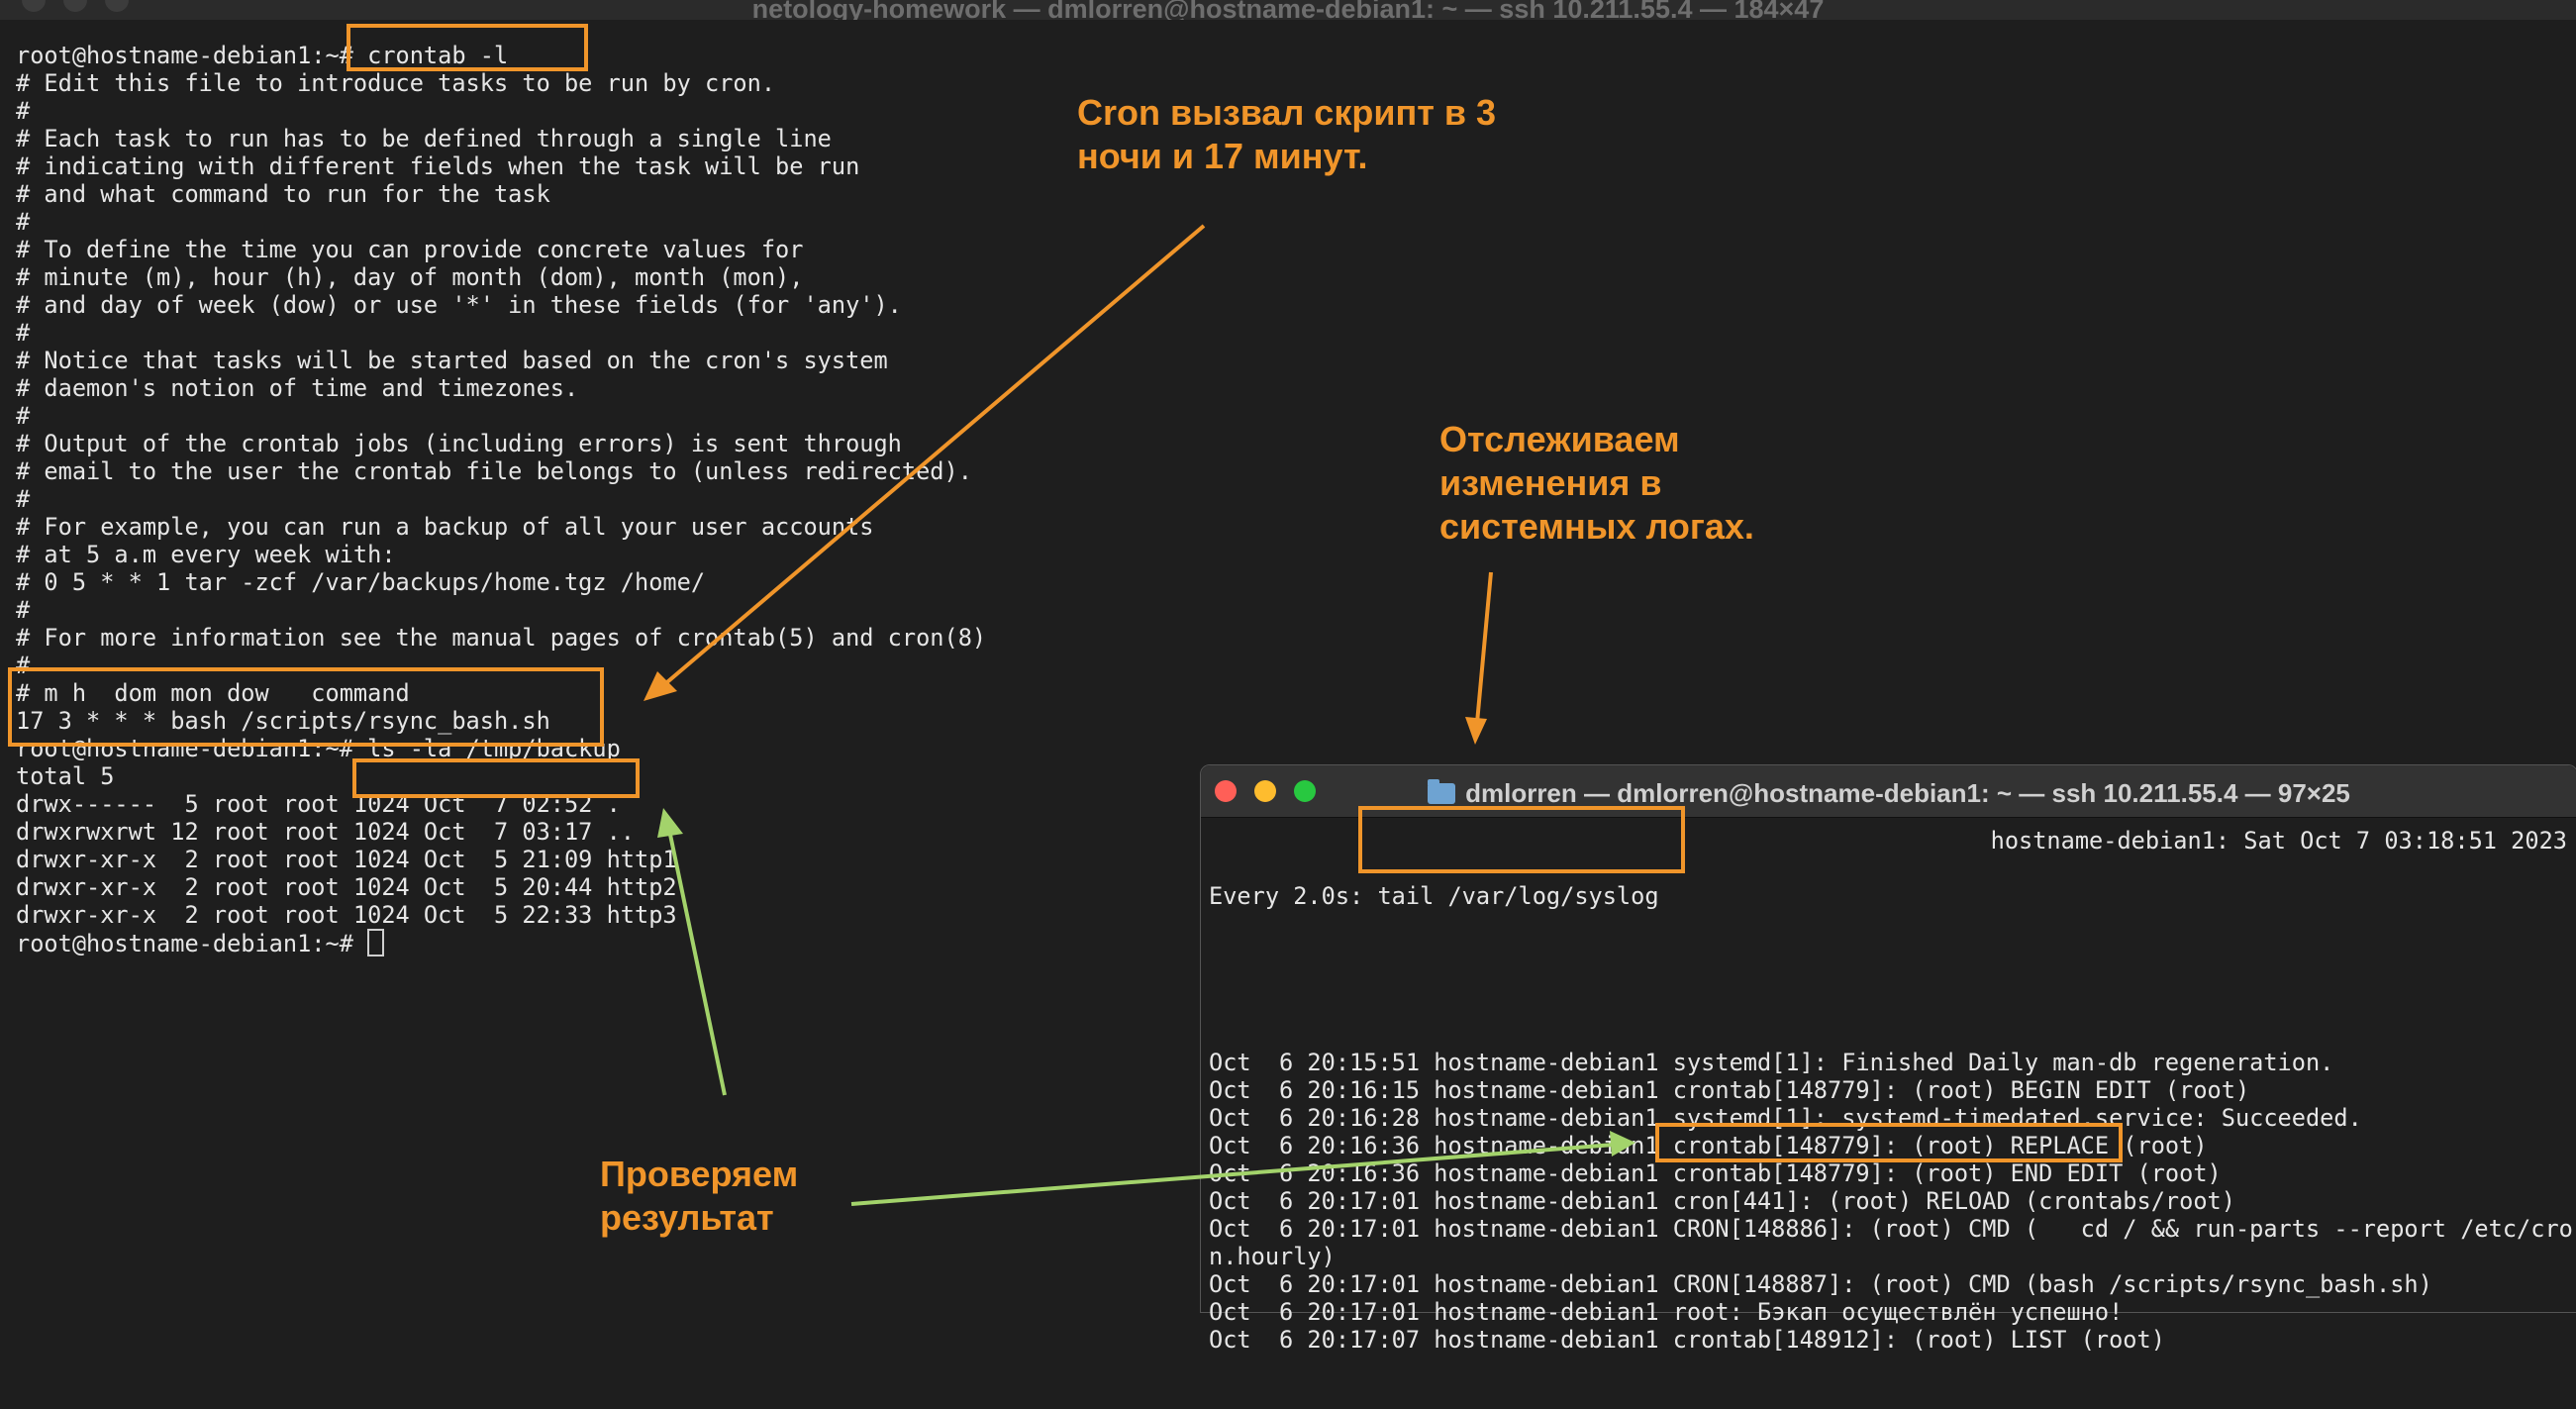 The height and width of the screenshot is (1409, 2576). Describe the element at coordinates (697, 962) in the screenshot. I see `ls-arrow` at that location.